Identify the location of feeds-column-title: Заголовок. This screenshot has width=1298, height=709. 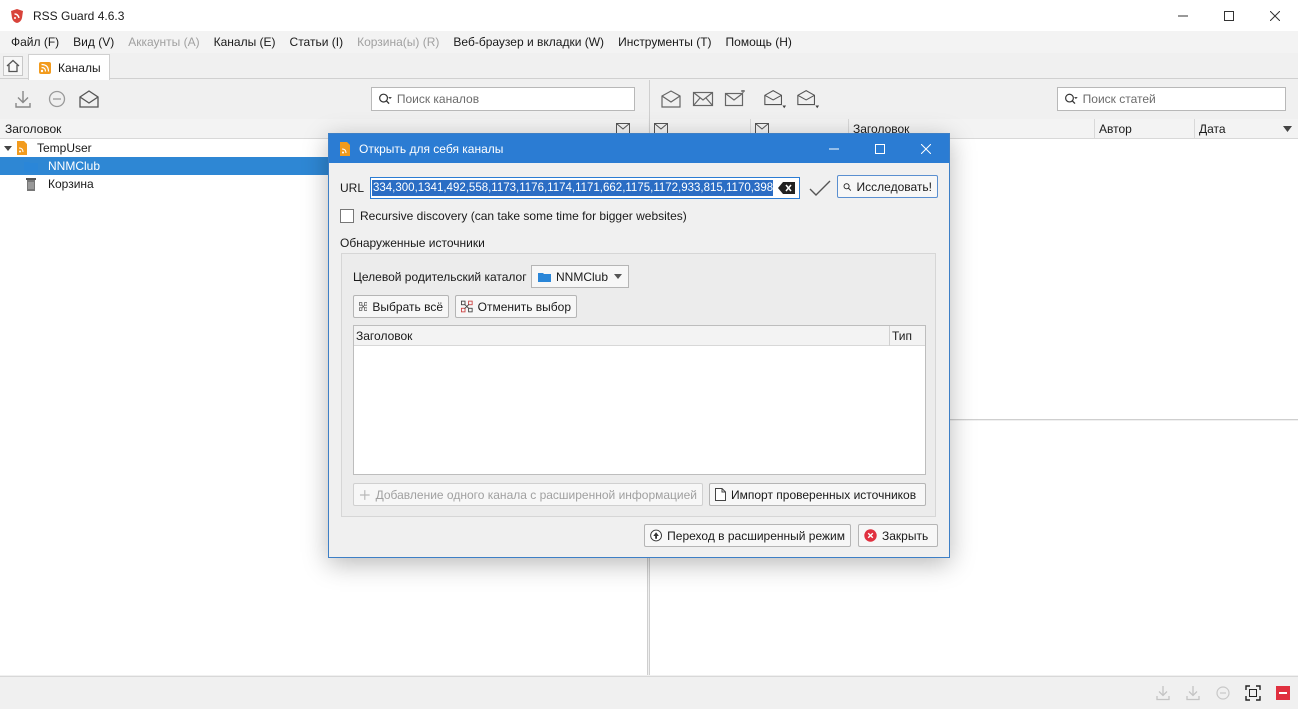
(33, 129).